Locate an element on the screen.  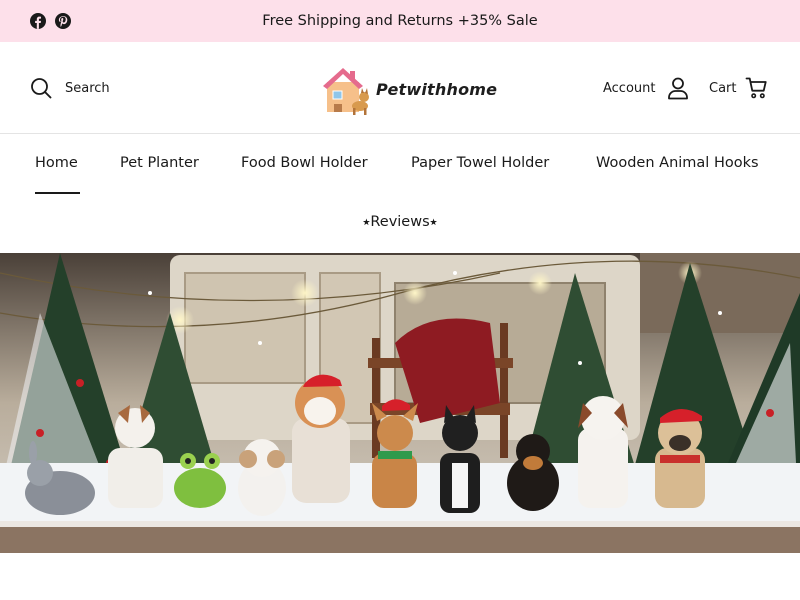
cart-icon is located at coordinates (756, 88).